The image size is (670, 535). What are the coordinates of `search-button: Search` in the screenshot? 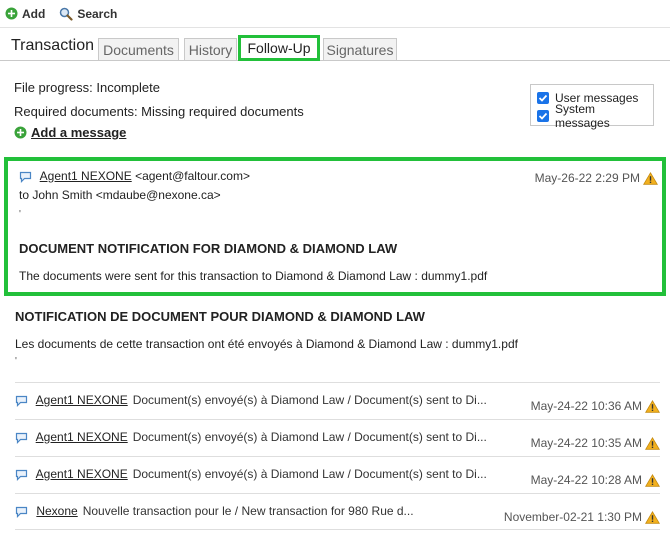 It's located at (88, 14).